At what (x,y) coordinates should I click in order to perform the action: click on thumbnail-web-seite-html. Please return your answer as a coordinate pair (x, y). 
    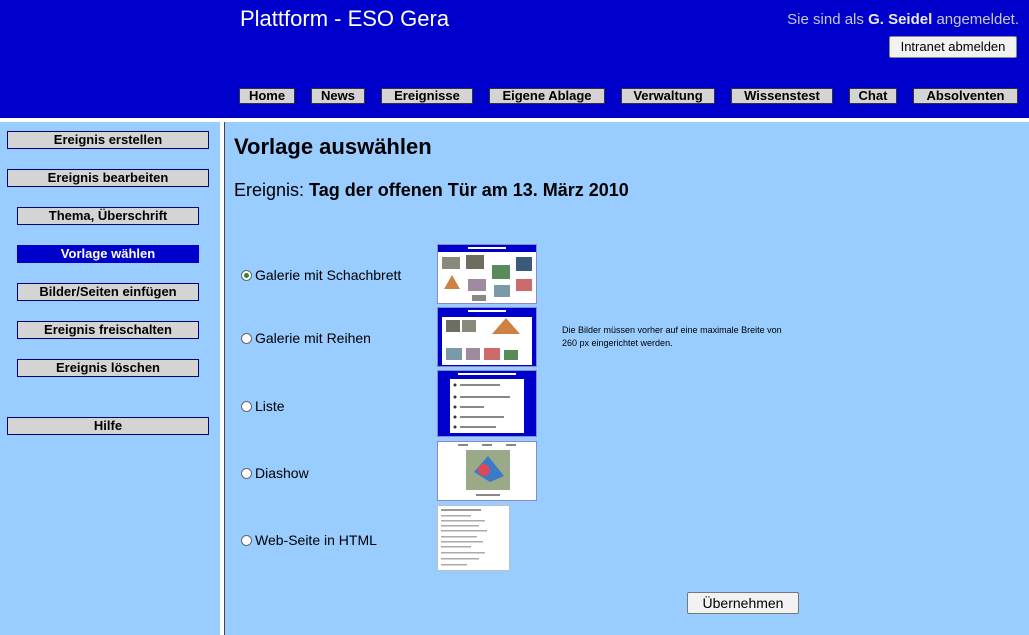
    Looking at the image, I should click on (473, 538).